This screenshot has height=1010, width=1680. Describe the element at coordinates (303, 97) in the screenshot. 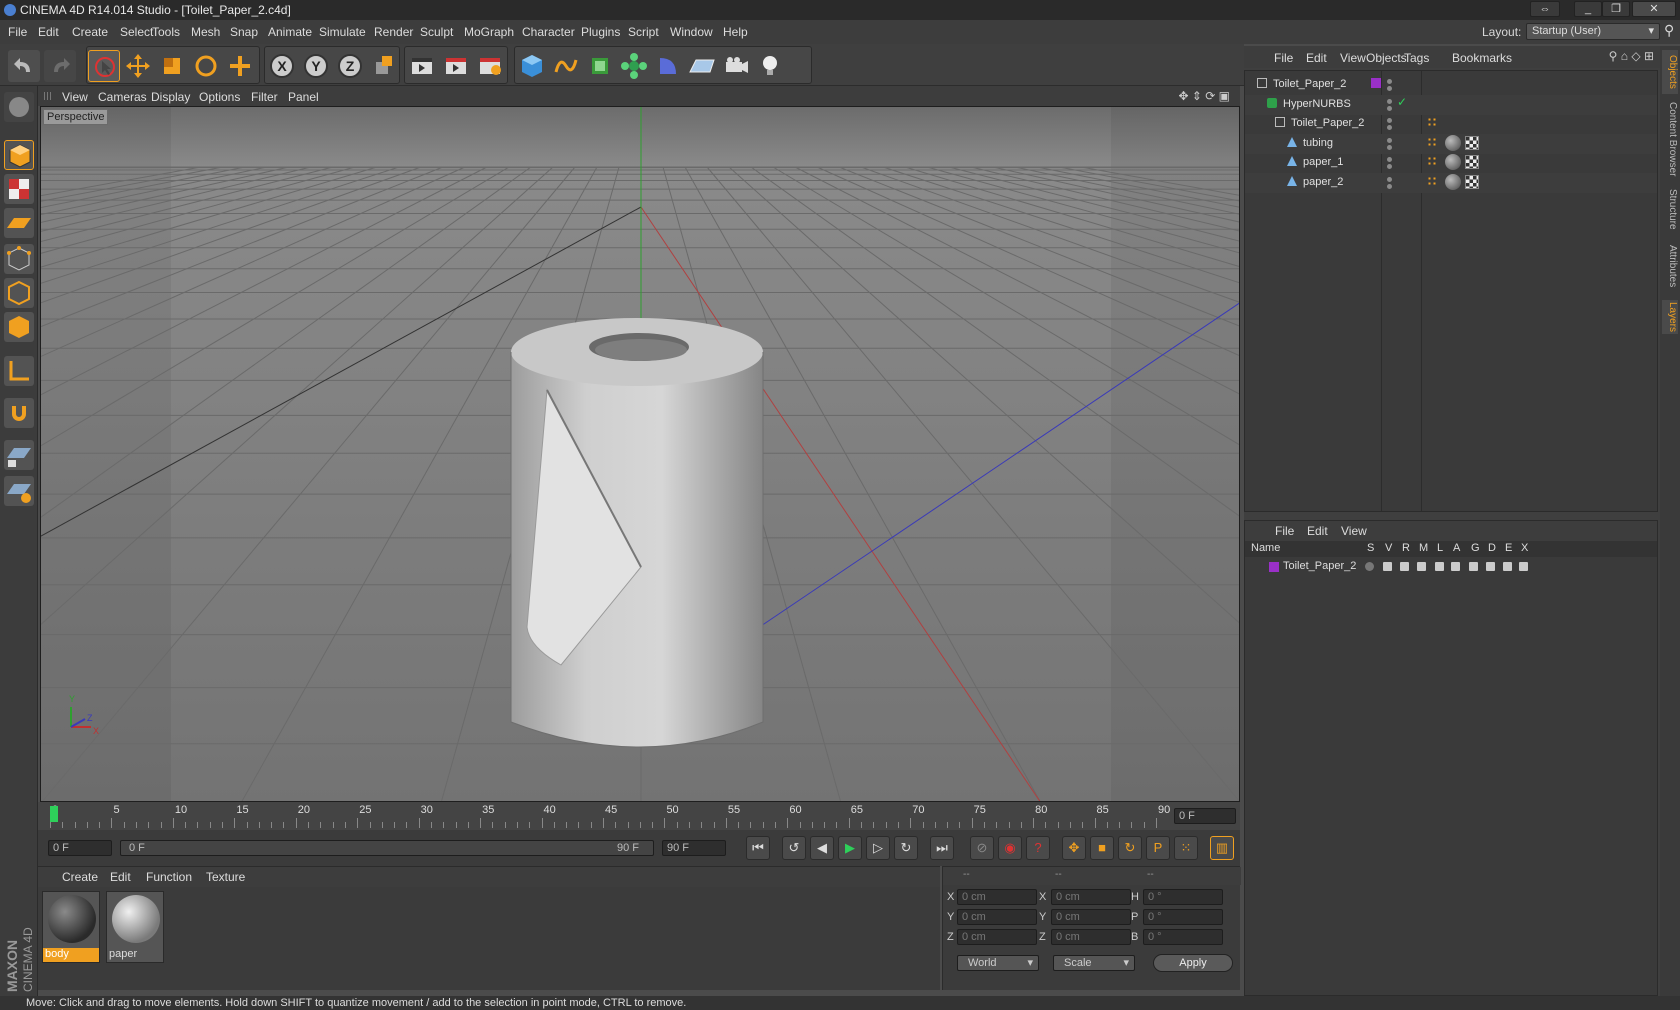

I see `viewport-menu-panel: Panel` at that location.